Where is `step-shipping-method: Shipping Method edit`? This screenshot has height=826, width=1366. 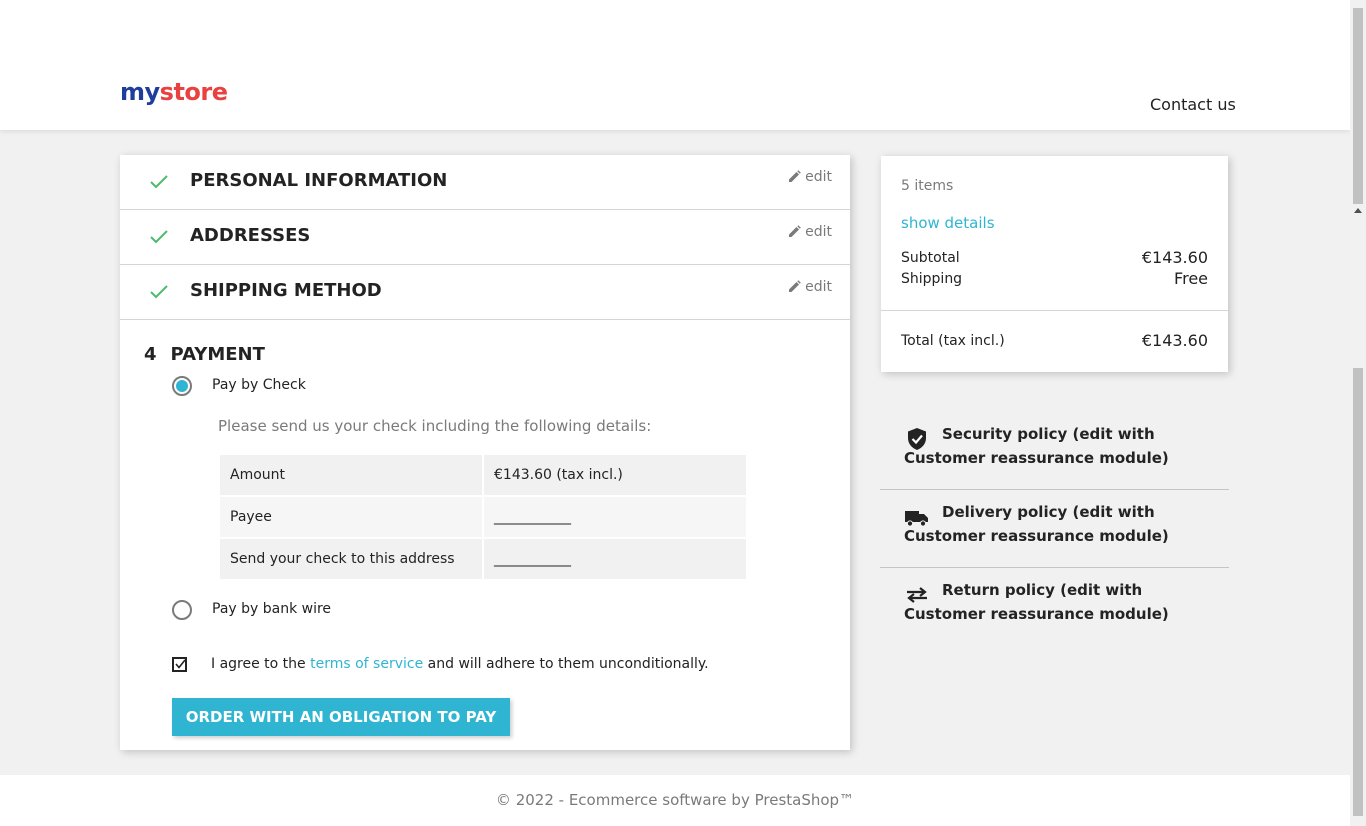 step-shipping-method: Shipping Method edit is located at coordinates (485, 292).